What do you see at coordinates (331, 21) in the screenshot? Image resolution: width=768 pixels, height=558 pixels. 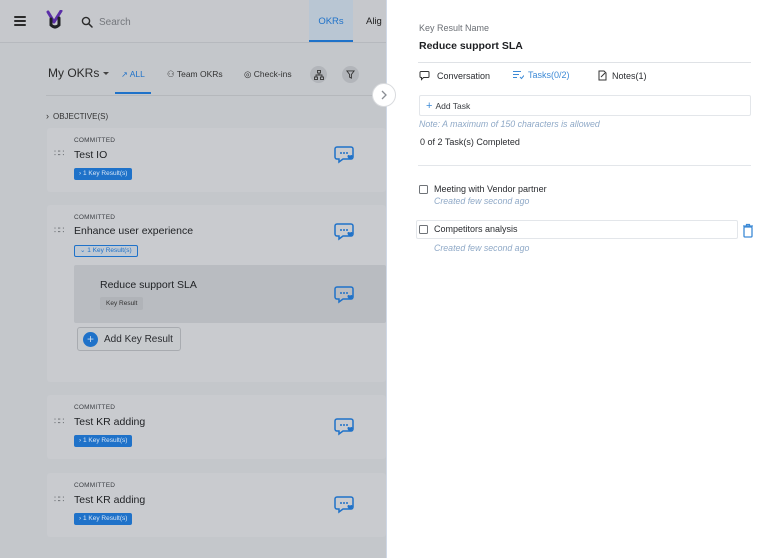 I see `nav-tab-okrs: OKRs` at bounding box center [331, 21].